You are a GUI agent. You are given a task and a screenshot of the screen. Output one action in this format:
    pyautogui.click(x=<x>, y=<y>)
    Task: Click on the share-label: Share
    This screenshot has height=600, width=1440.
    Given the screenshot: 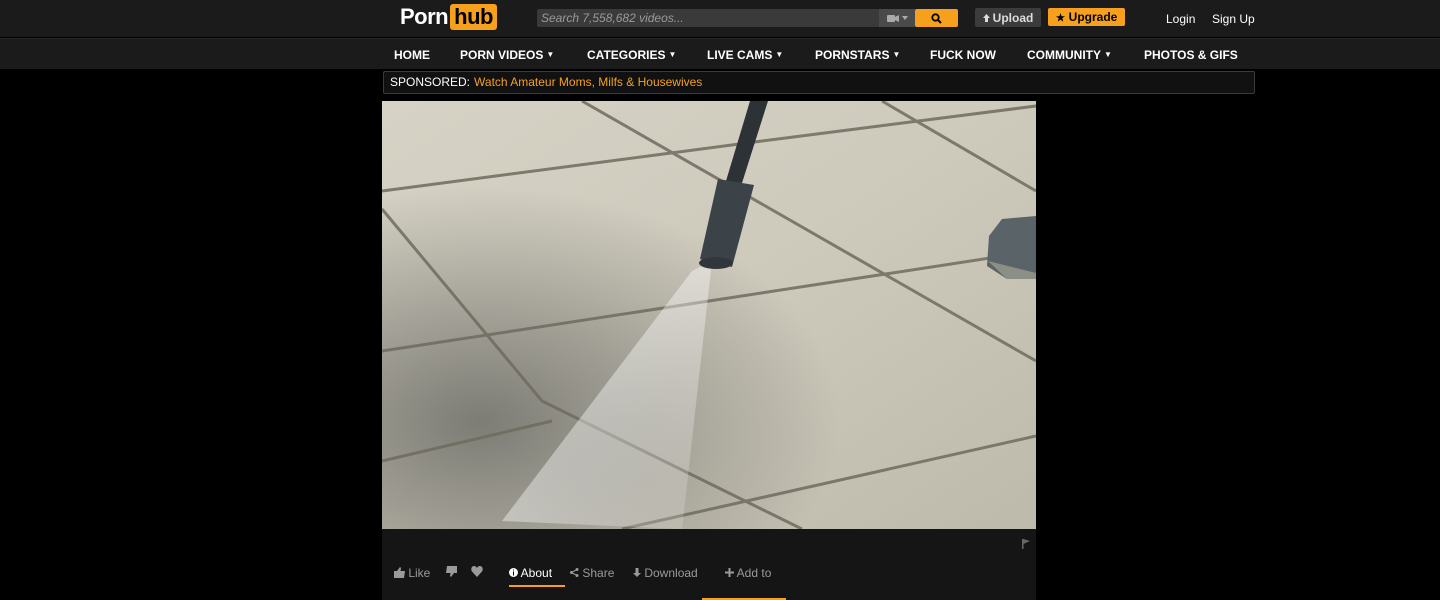 What is the action you would take?
    pyautogui.click(x=598, y=573)
    